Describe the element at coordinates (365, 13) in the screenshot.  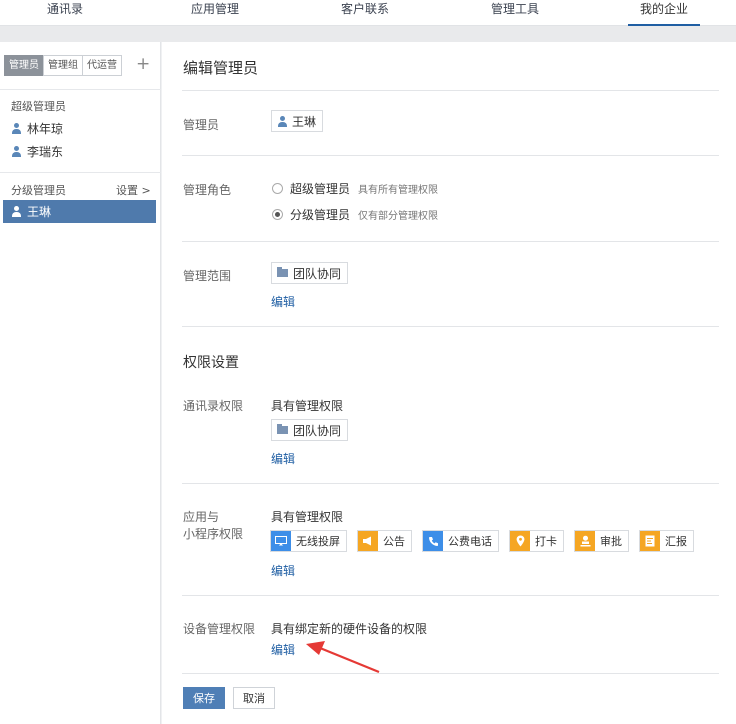
I see `tab-customer-contact: 客户联系` at that location.